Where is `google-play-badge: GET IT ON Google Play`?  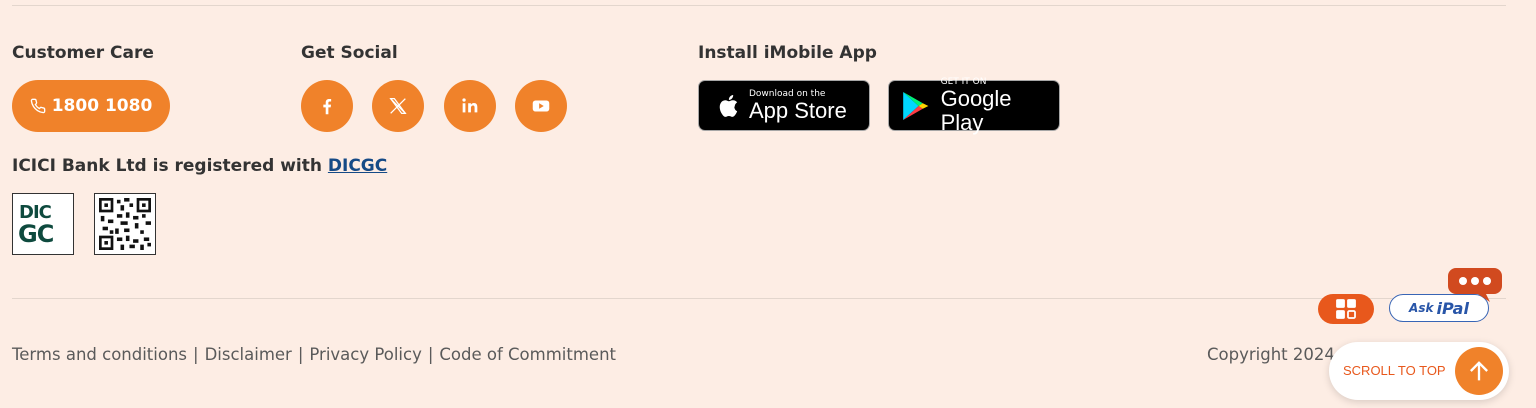 google-play-badge: GET IT ON Google Play is located at coordinates (974, 105).